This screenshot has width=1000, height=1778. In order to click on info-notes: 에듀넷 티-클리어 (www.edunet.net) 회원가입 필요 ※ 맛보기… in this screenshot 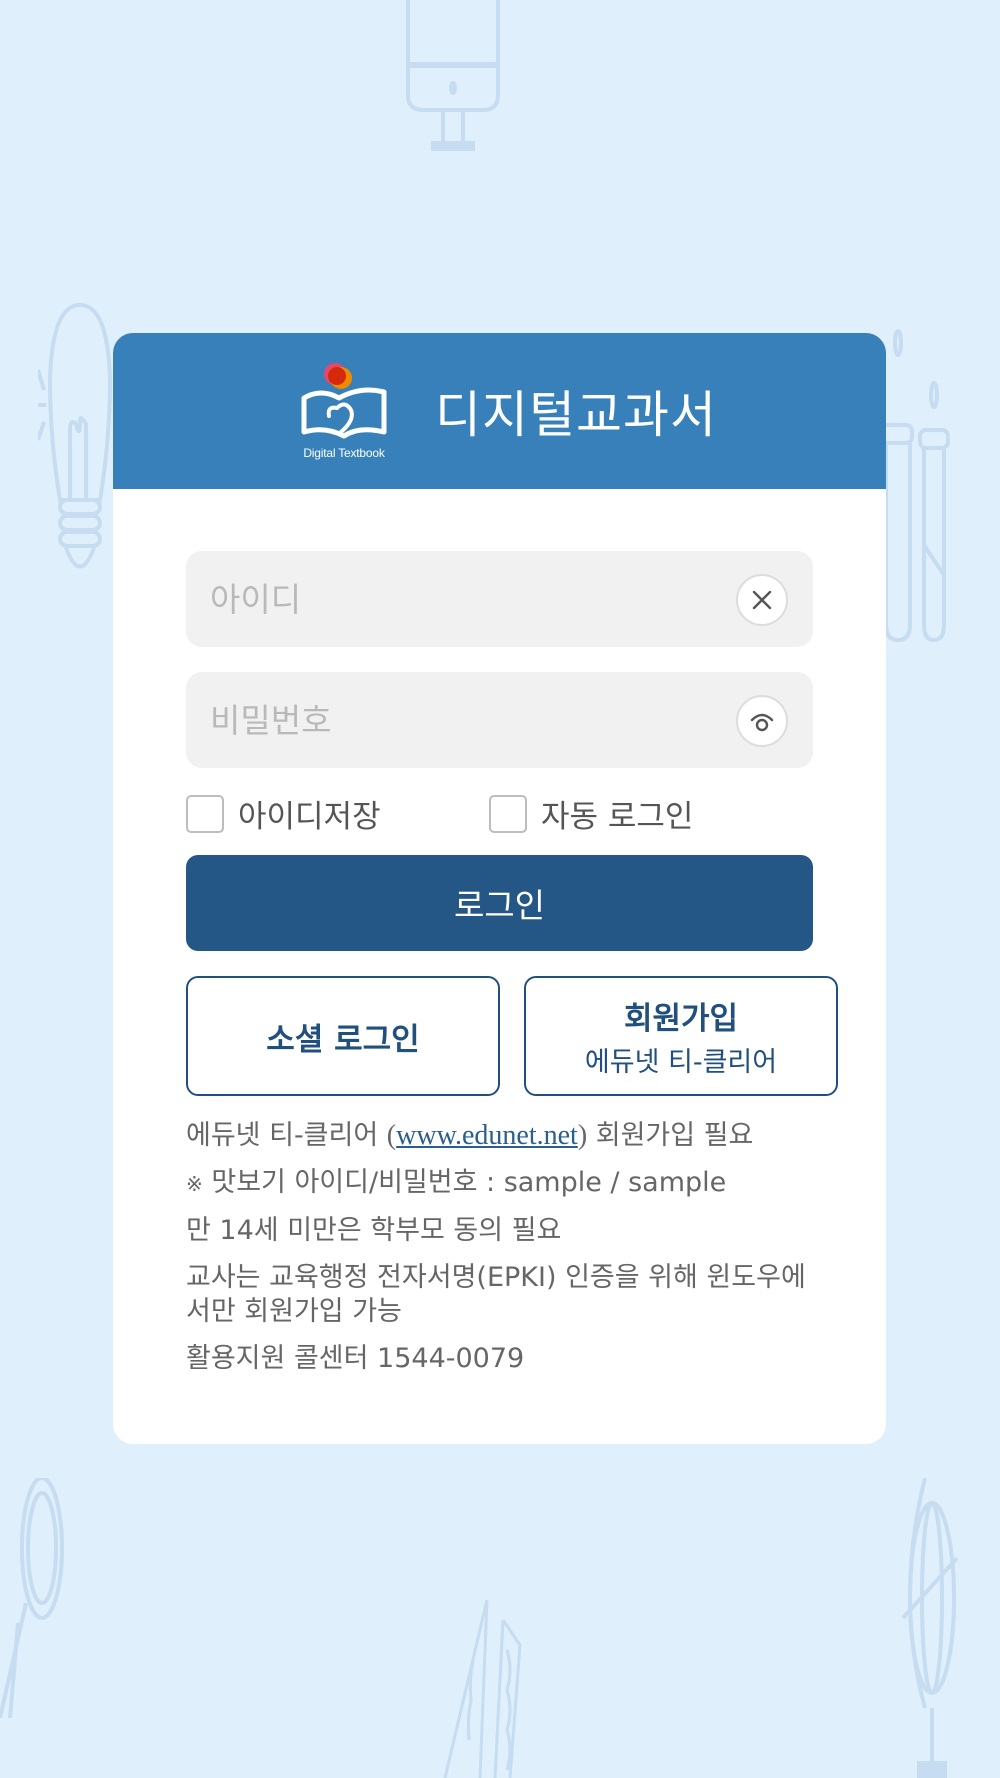, I will do `click(506, 1254)`.